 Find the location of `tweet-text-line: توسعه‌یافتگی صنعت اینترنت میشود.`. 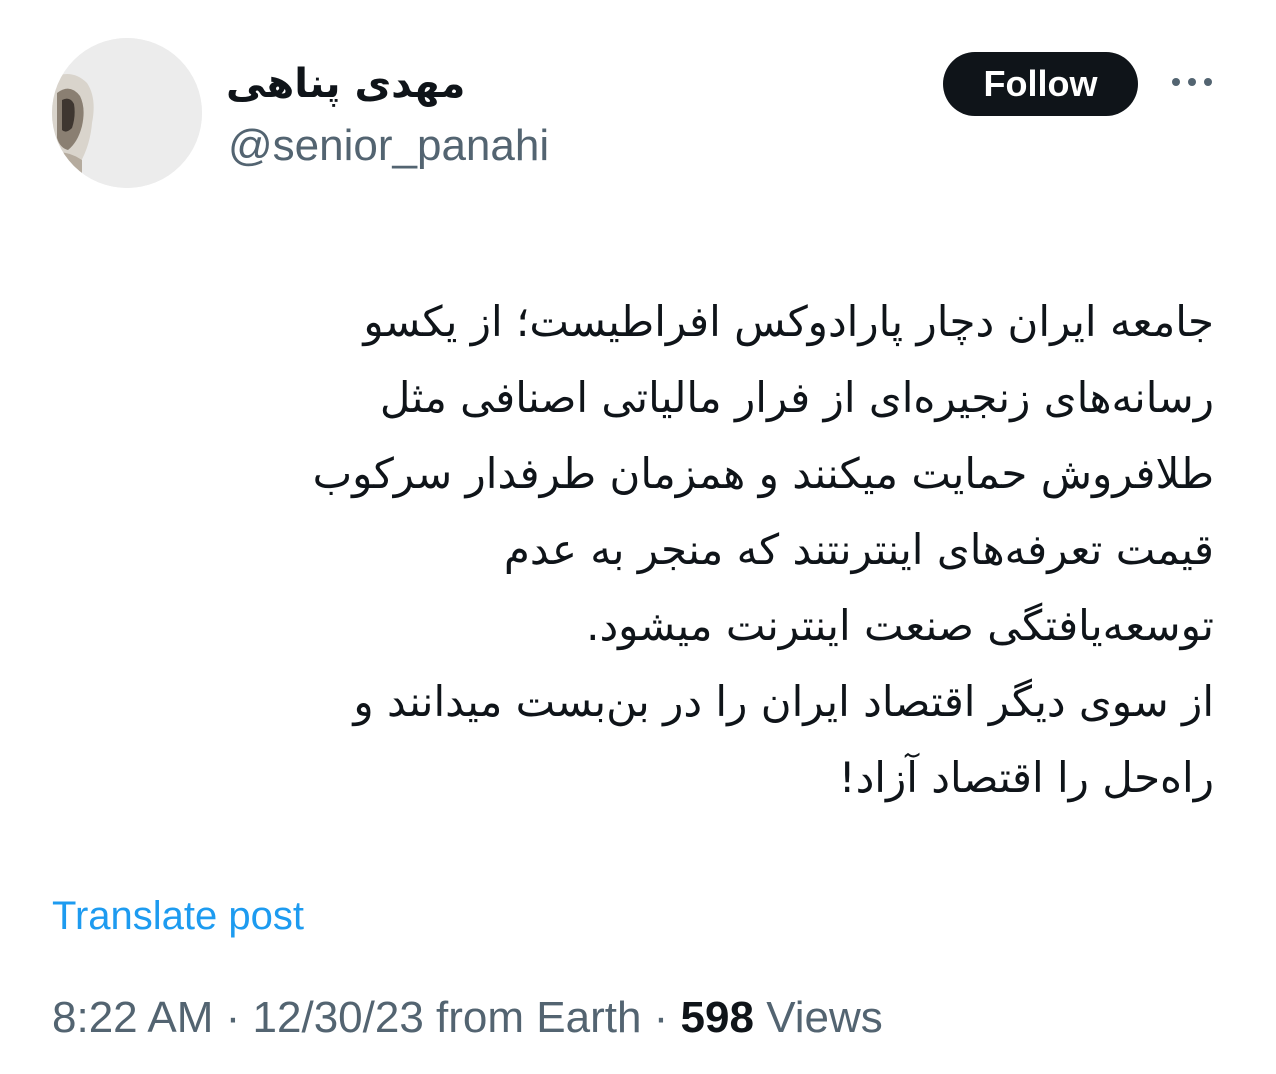

tweet-text-line: توسعه‌یافتگی صنعت اینترنت میشود. is located at coordinates (900, 625).